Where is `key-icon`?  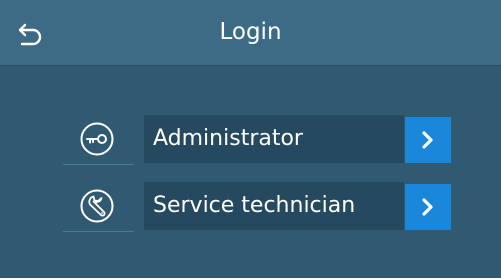 key-icon is located at coordinates (97, 139).